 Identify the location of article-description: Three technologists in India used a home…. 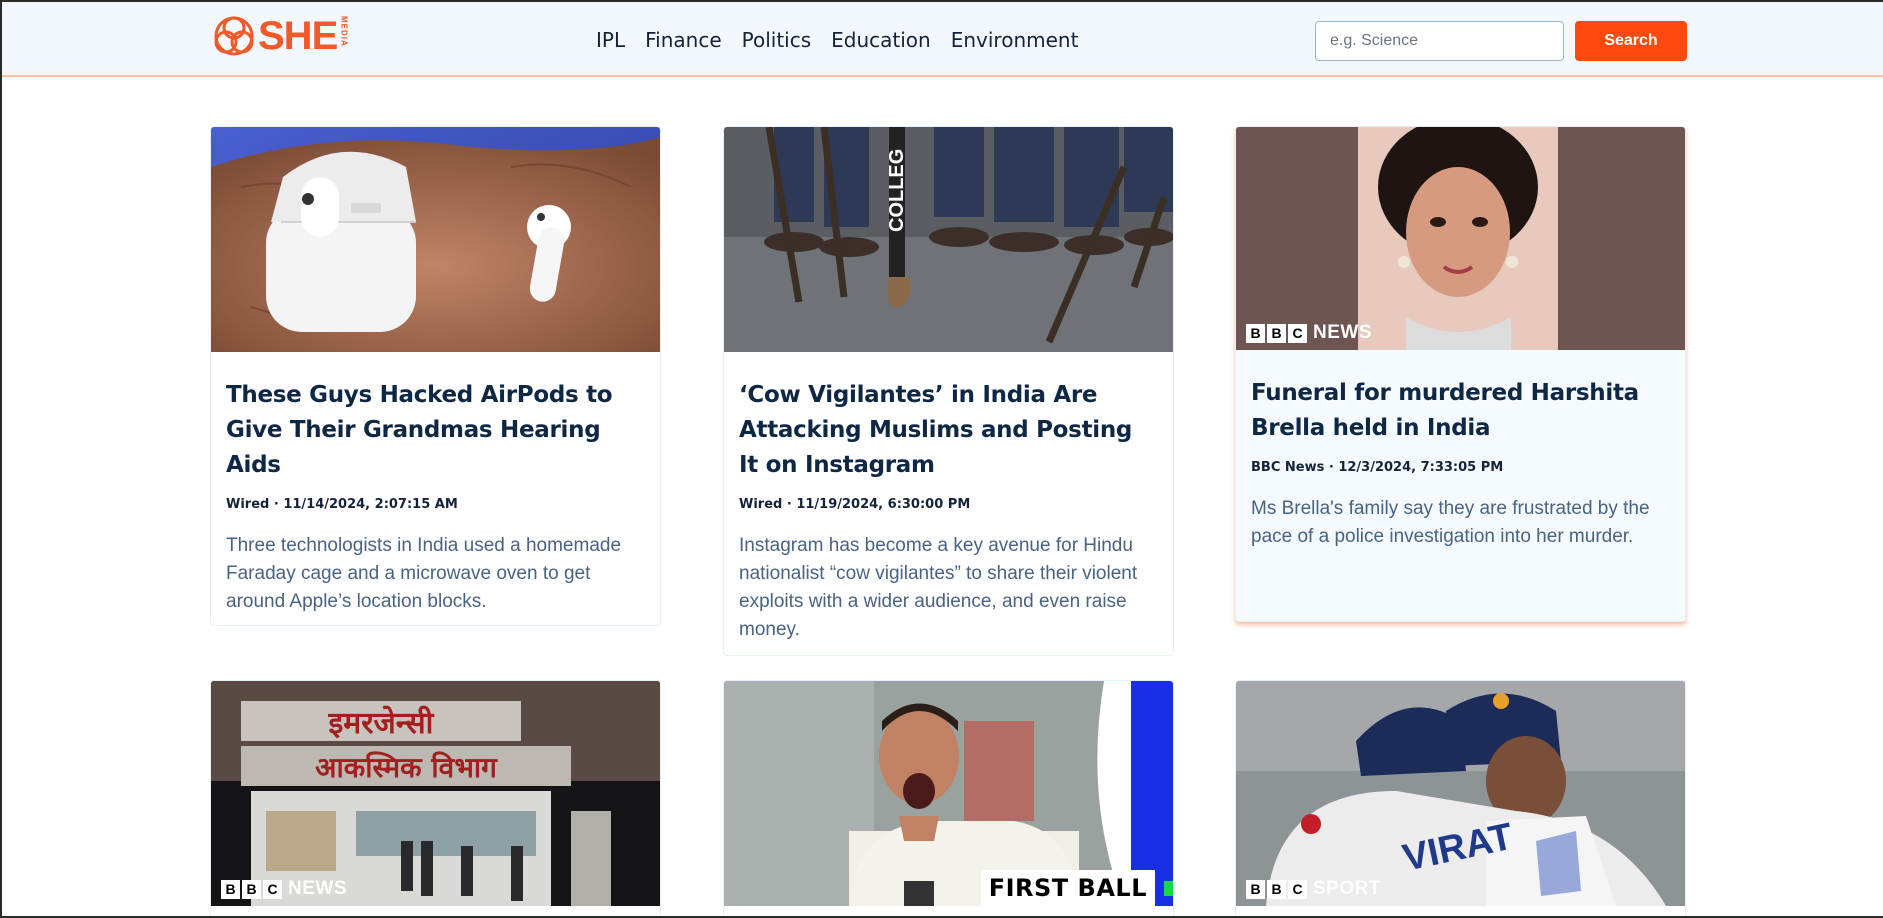
(424, 573).